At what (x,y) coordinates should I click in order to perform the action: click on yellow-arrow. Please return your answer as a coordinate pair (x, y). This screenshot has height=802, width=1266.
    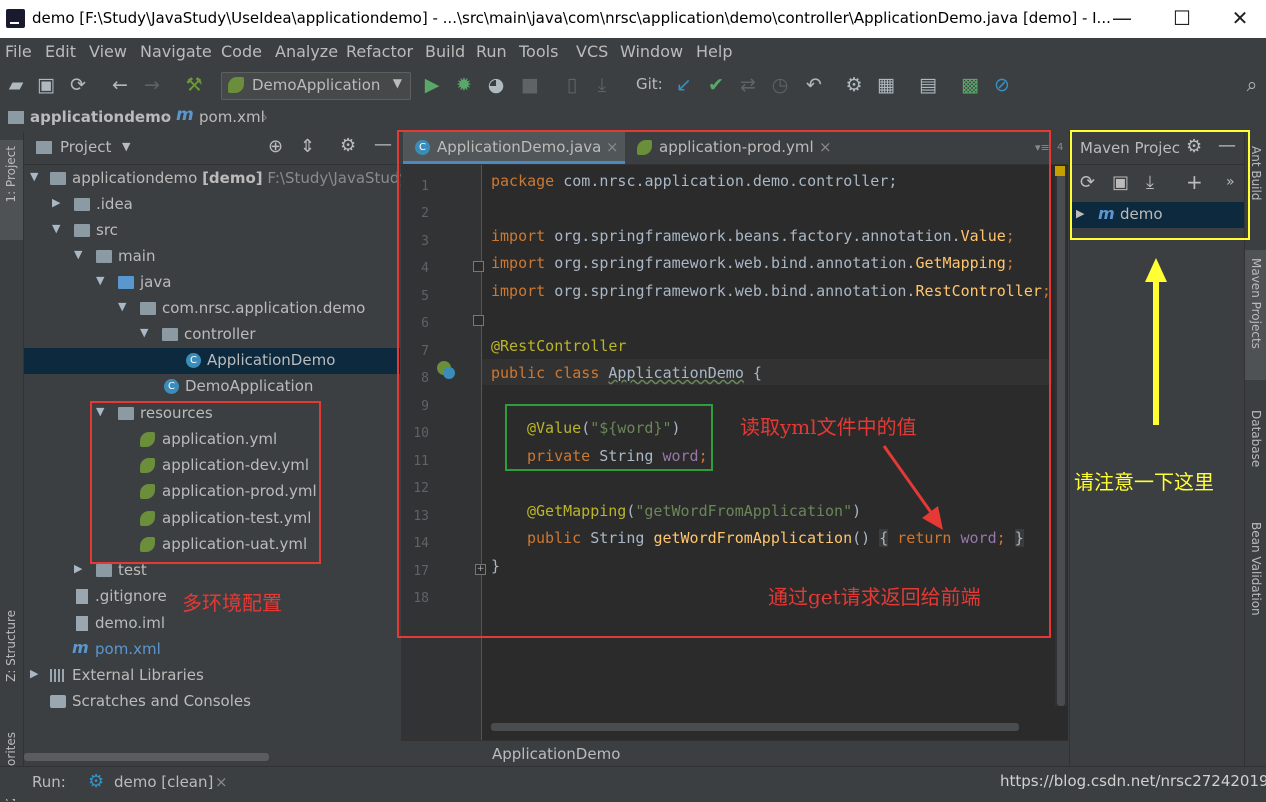
    Looking at the image, I should click on (1156, 341).